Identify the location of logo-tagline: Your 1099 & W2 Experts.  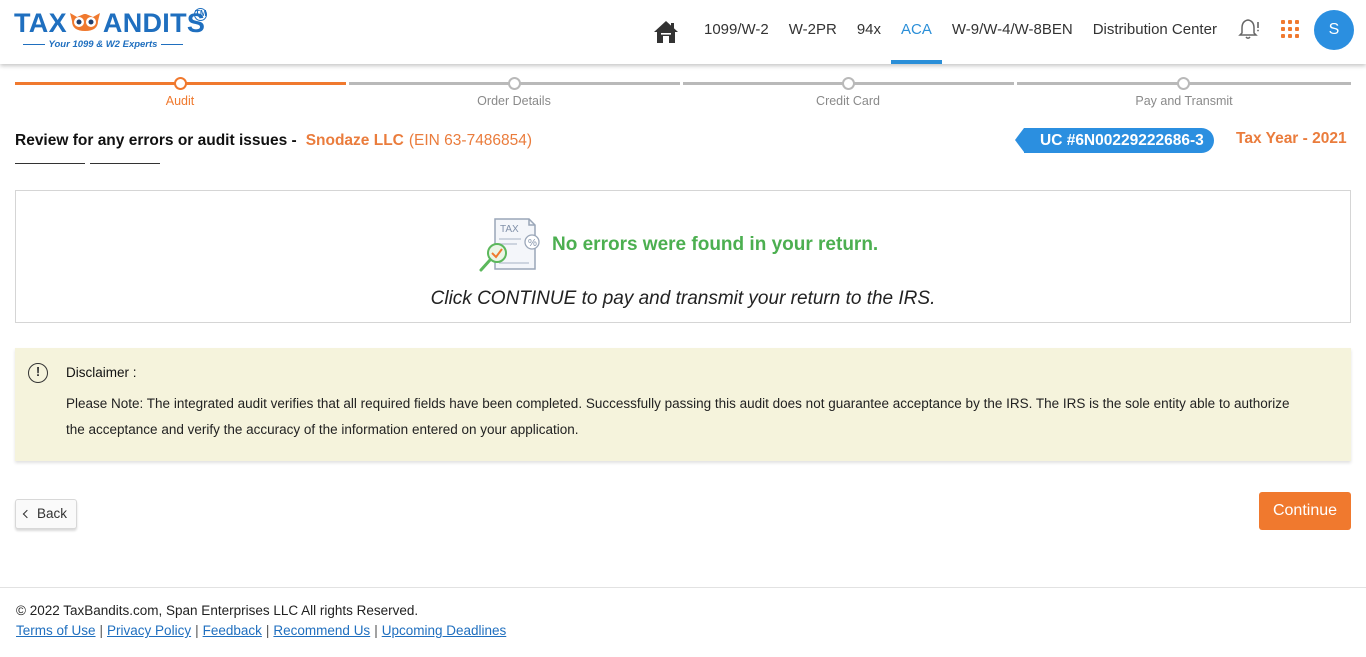
(103, 44).